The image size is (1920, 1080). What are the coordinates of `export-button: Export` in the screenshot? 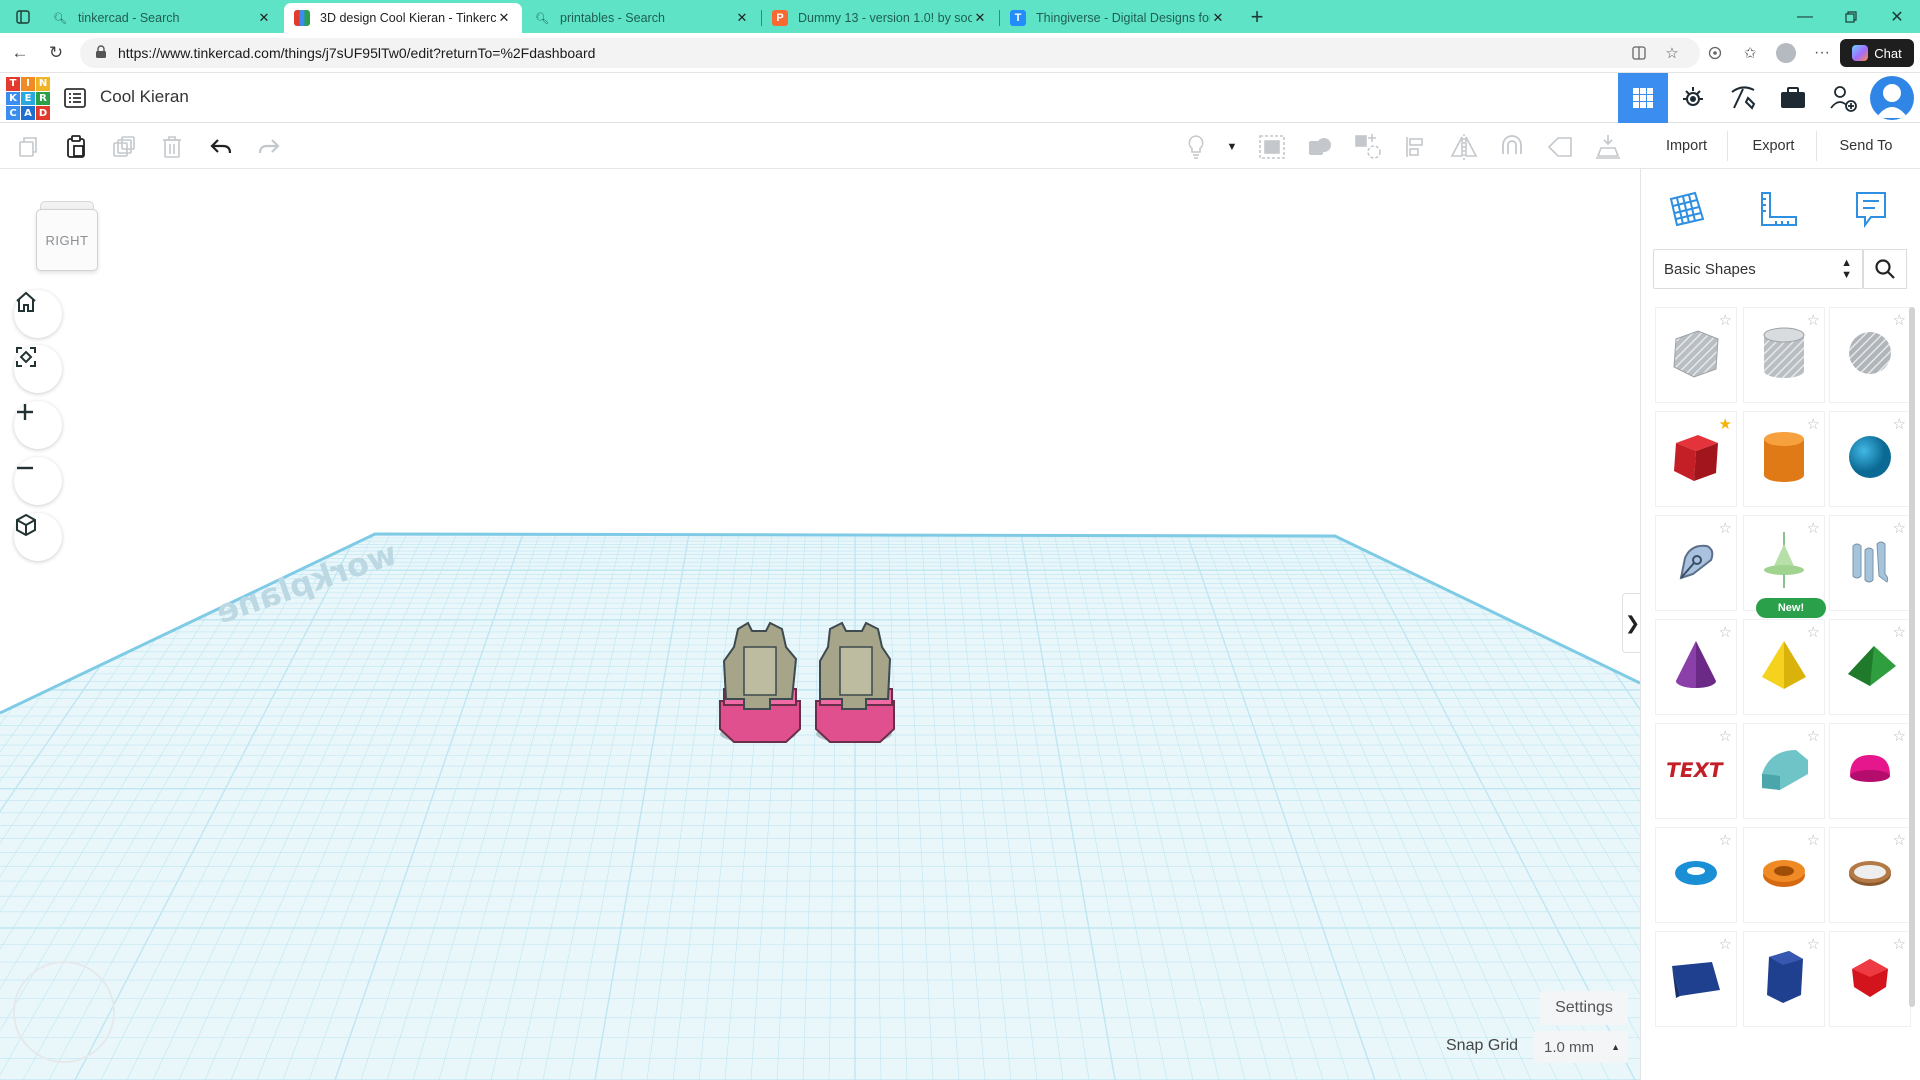 It's located at (1774, 146).